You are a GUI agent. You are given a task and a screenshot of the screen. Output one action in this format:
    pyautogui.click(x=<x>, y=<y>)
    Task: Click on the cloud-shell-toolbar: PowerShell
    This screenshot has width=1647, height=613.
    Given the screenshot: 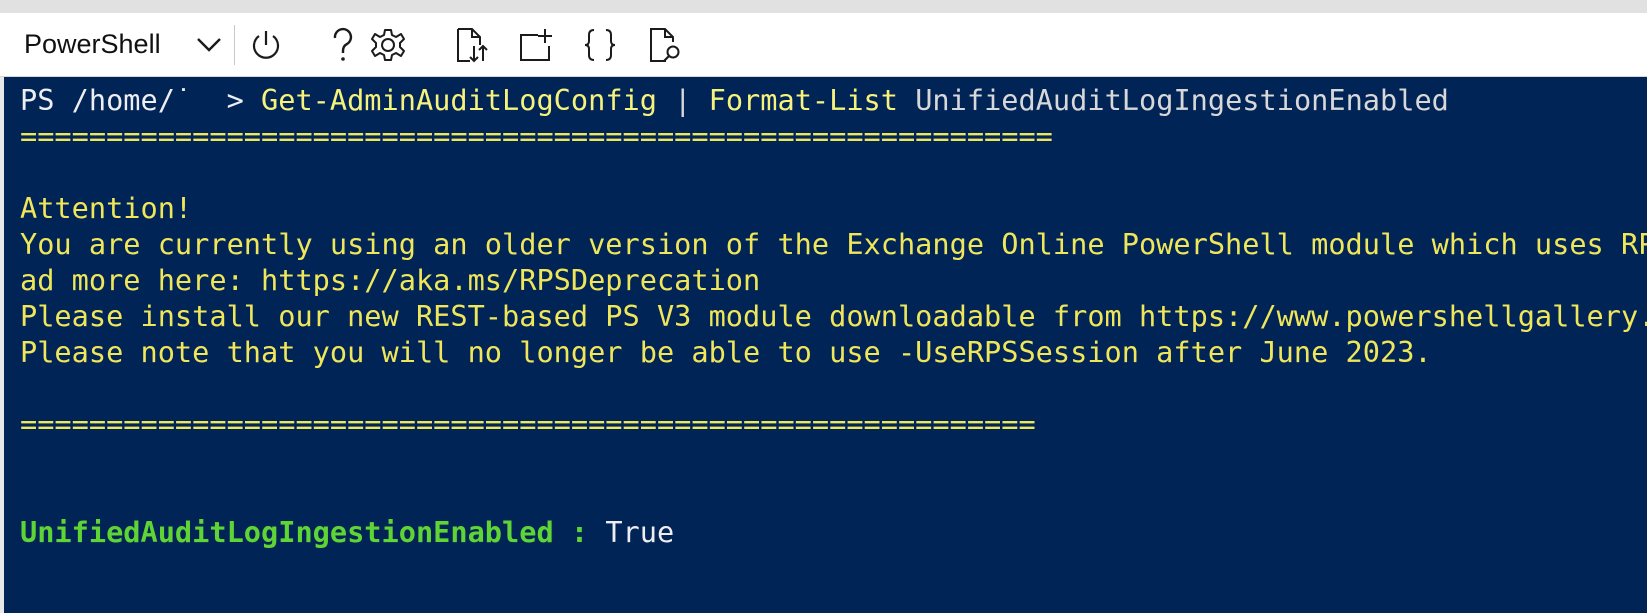 What is the action you would take?
    pyautogui.click(x=823, y=45)
    